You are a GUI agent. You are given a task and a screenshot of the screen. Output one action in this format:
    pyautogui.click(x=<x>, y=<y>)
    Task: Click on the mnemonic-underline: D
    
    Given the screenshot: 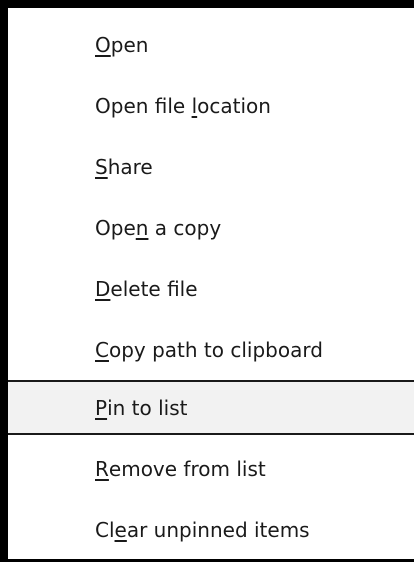 What is the action you would take?
    pyautogui.click(x=103, y=288)
    